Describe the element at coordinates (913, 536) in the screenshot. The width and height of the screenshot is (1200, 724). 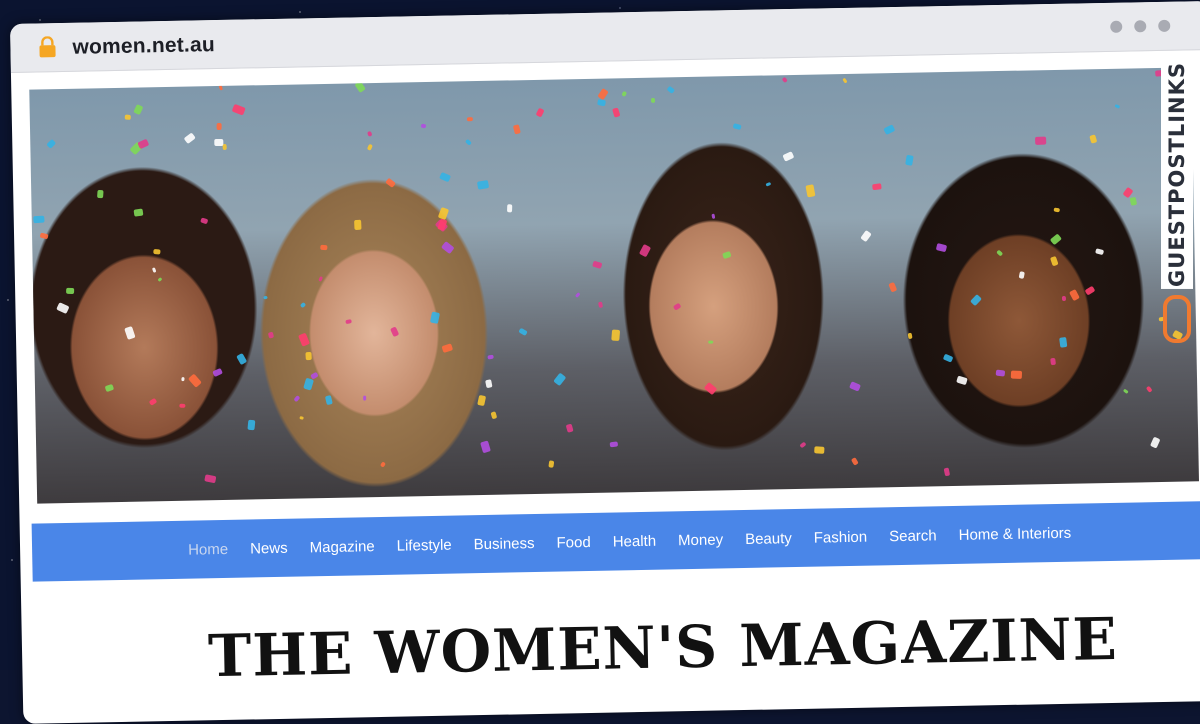
I see `nav-item-search: Search` at that location.